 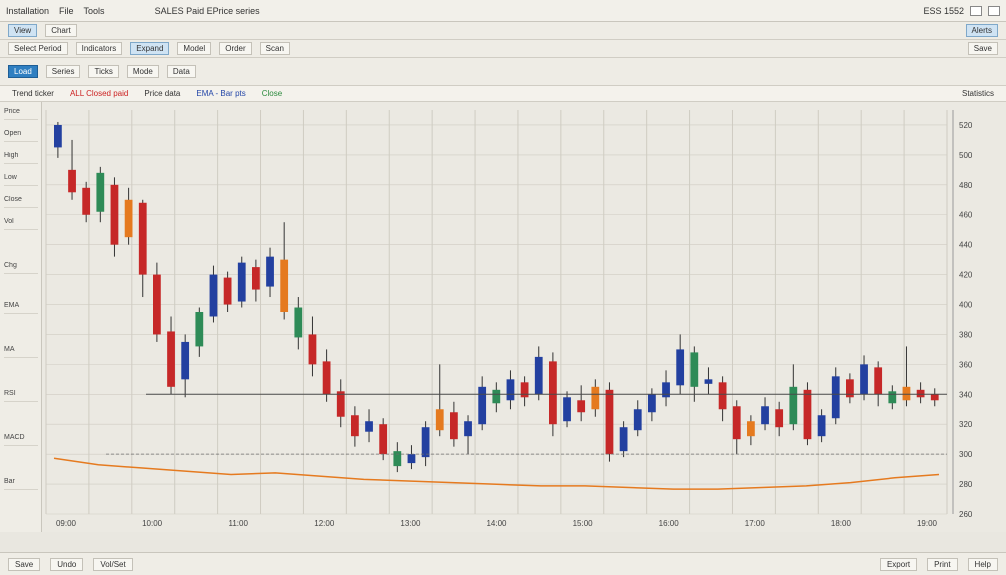 What do you see at coordinates (503, 563) in the screenshot?
I see `footer-bar: Save Undo Vol/Set Export Print Help` at bounding box center [503, 563].